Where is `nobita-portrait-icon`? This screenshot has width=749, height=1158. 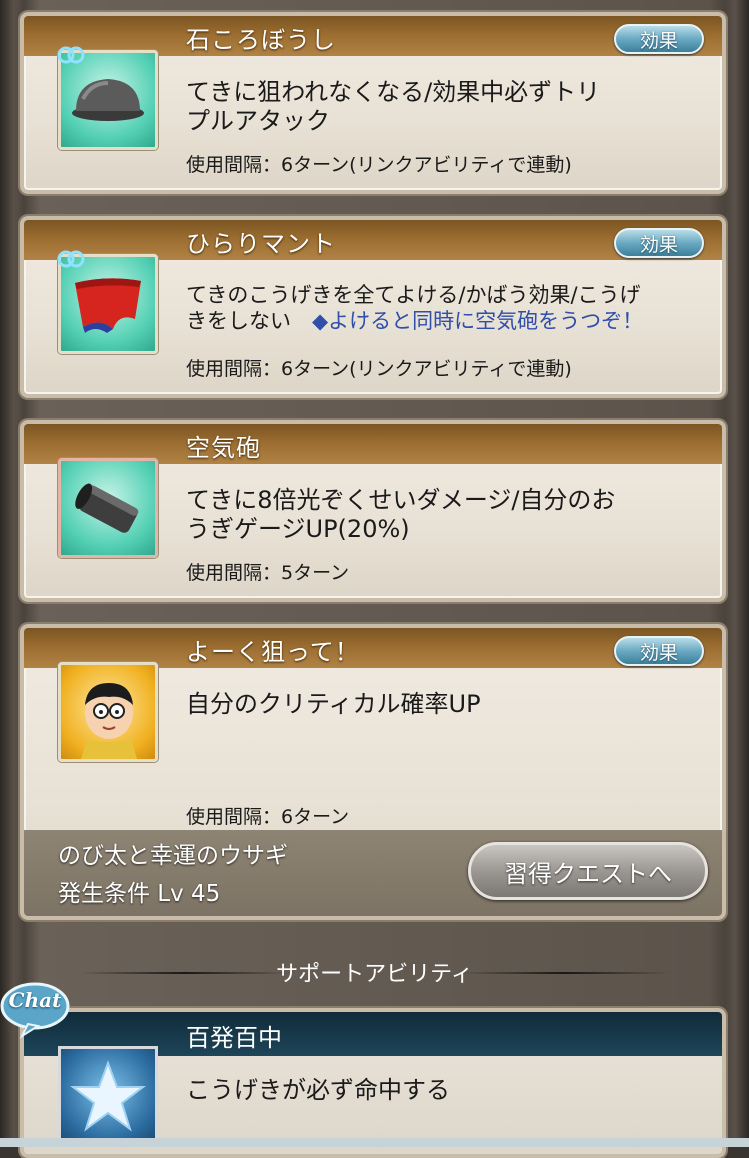
nobita-portrait-icon is located at coordinates (108, 712).